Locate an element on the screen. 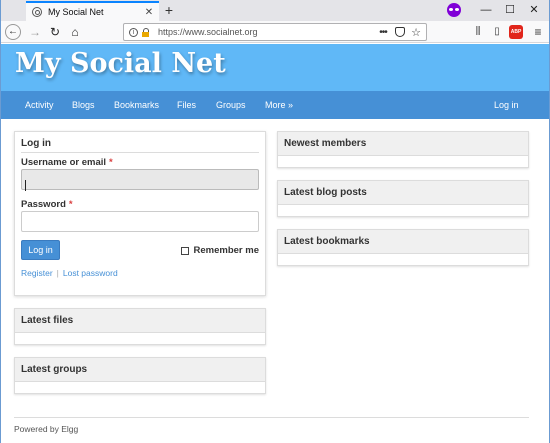 The image size is (550, 443). url-text: https://www.socialnet.org is located at coordinates (266, 32).